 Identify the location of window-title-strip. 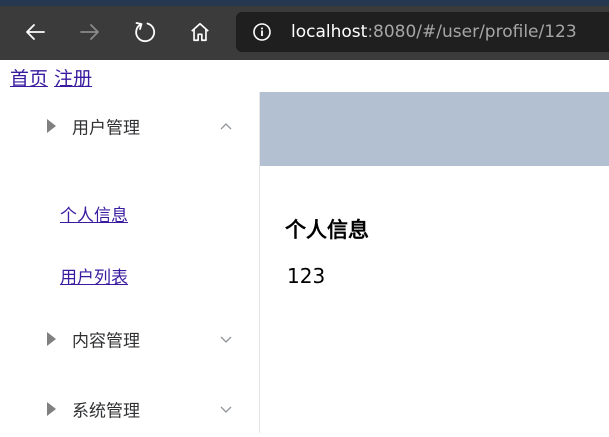
(304, 3).